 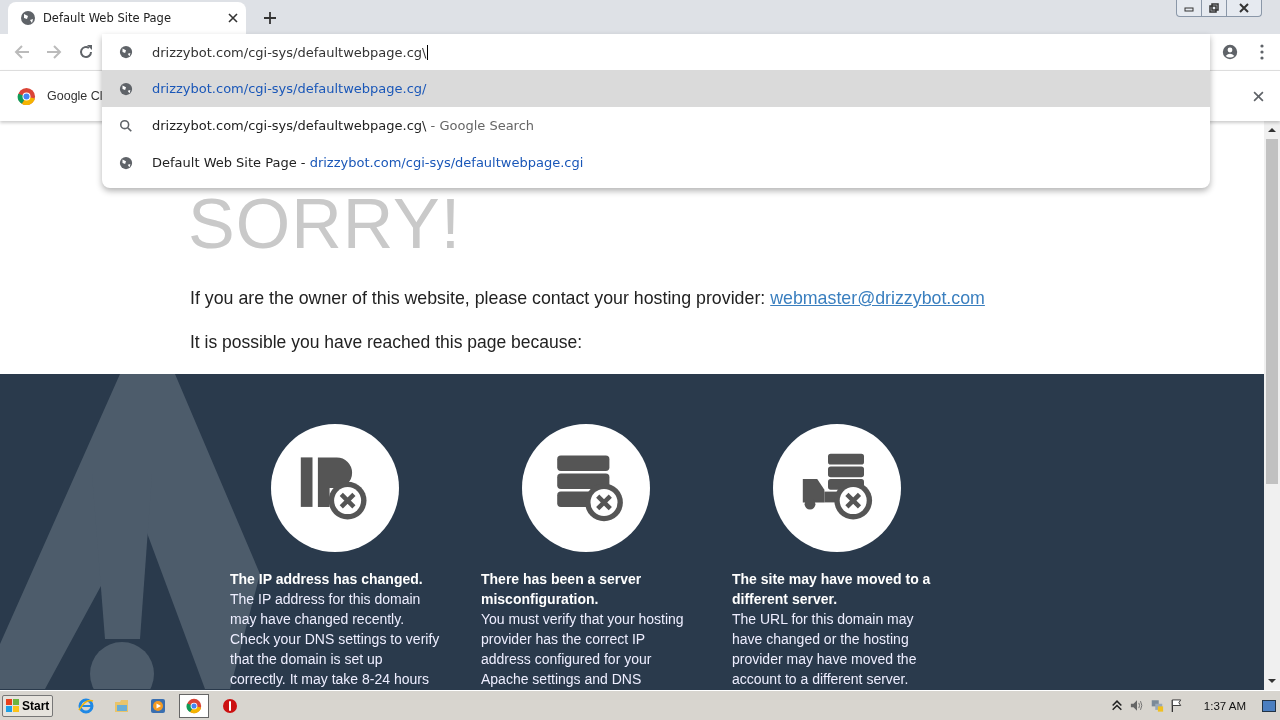 What do you see at coordinates (877, 298) in the screenshot?
I see `email-link: webmaster@drizzybot.com` at bounding box center [877, 298].